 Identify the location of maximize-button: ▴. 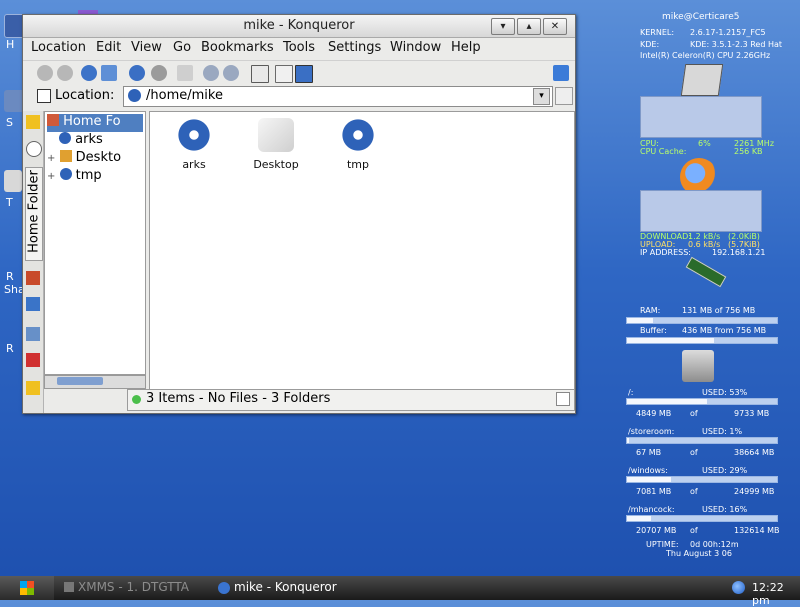
(529, 26).